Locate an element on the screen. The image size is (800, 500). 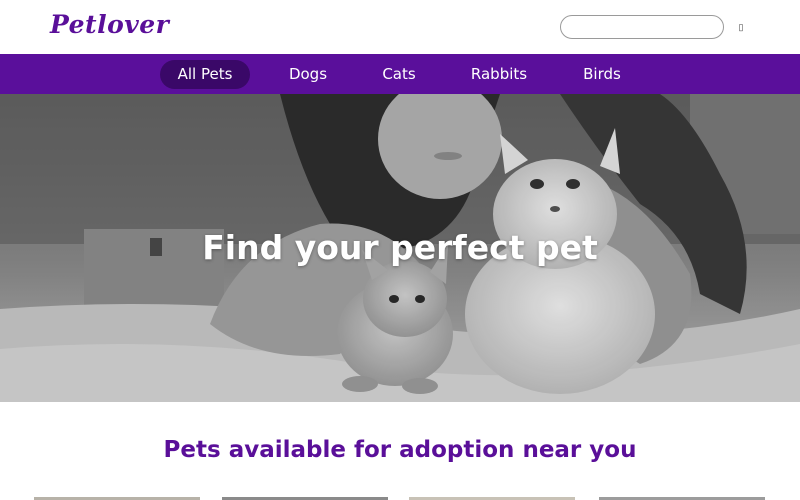
category-nav: All Pets Dogs Cats Rabbits Birds is located at coordinates (400, 74).